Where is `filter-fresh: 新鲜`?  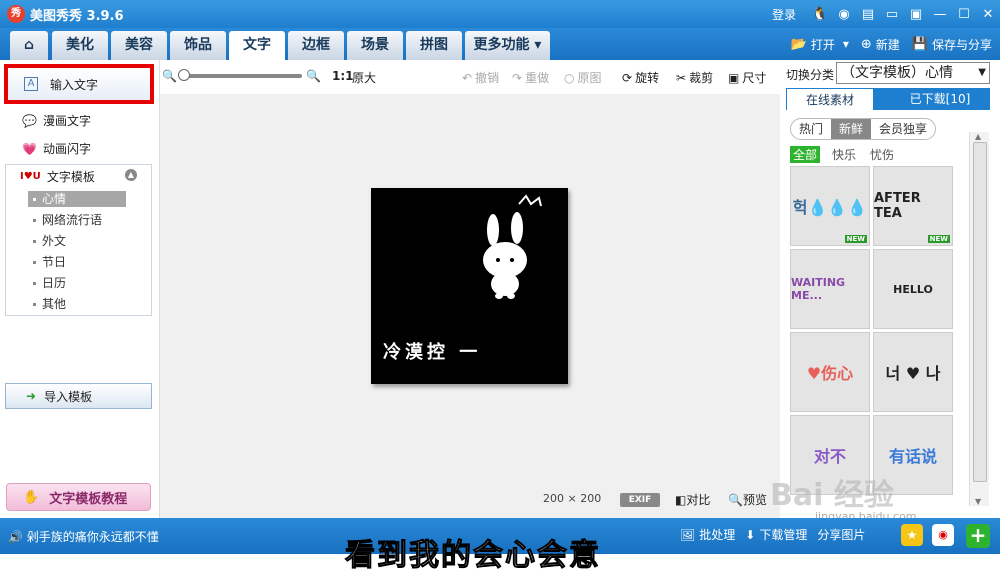 filter-fresh: 新鲜 is located at coordinates (851, 129).